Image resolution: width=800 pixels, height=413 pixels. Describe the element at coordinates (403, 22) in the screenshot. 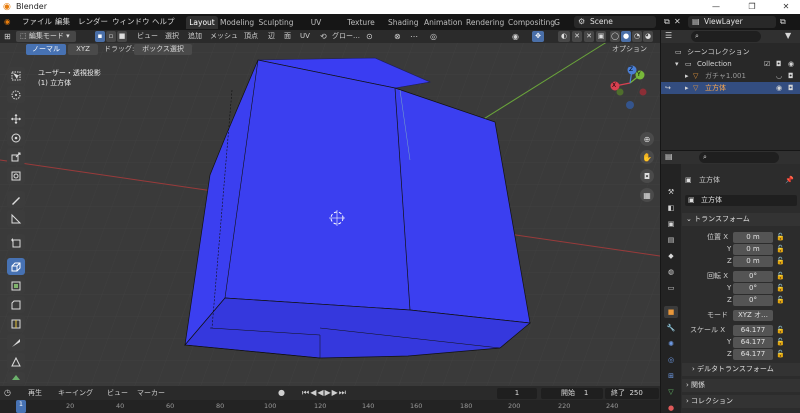

I see `tab-shading: Shading` at that location.